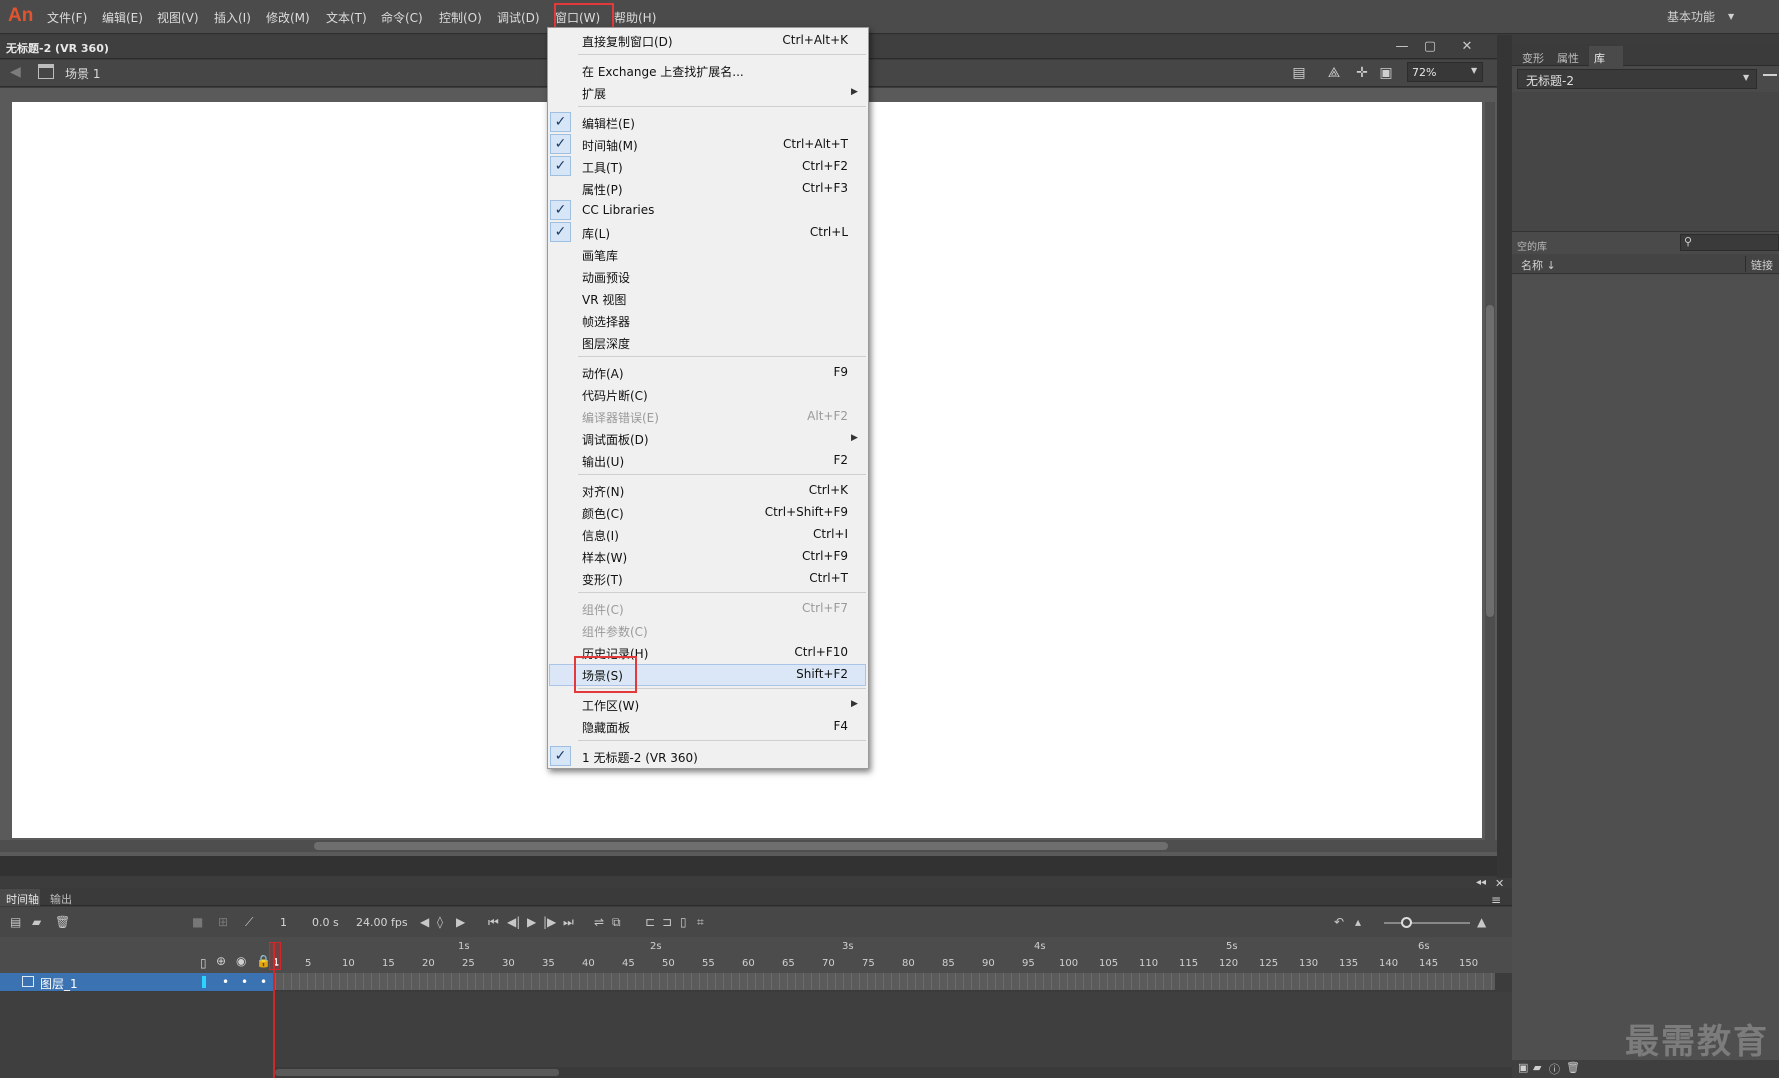 The image size is (1779, 1078). I want to click on ruler-second-label: 4s, so click(1040, 946).